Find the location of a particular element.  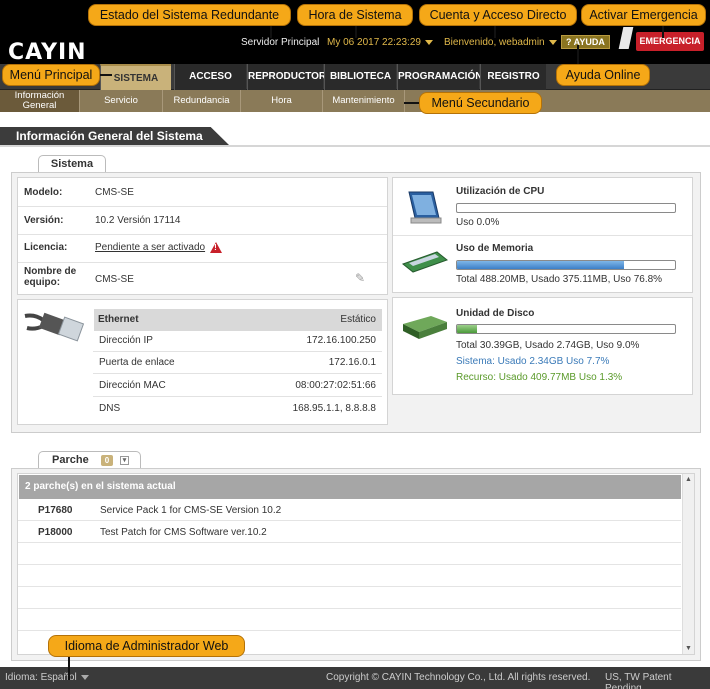

subtab-informacion-general: Información General is located at coordinates (40, 101).